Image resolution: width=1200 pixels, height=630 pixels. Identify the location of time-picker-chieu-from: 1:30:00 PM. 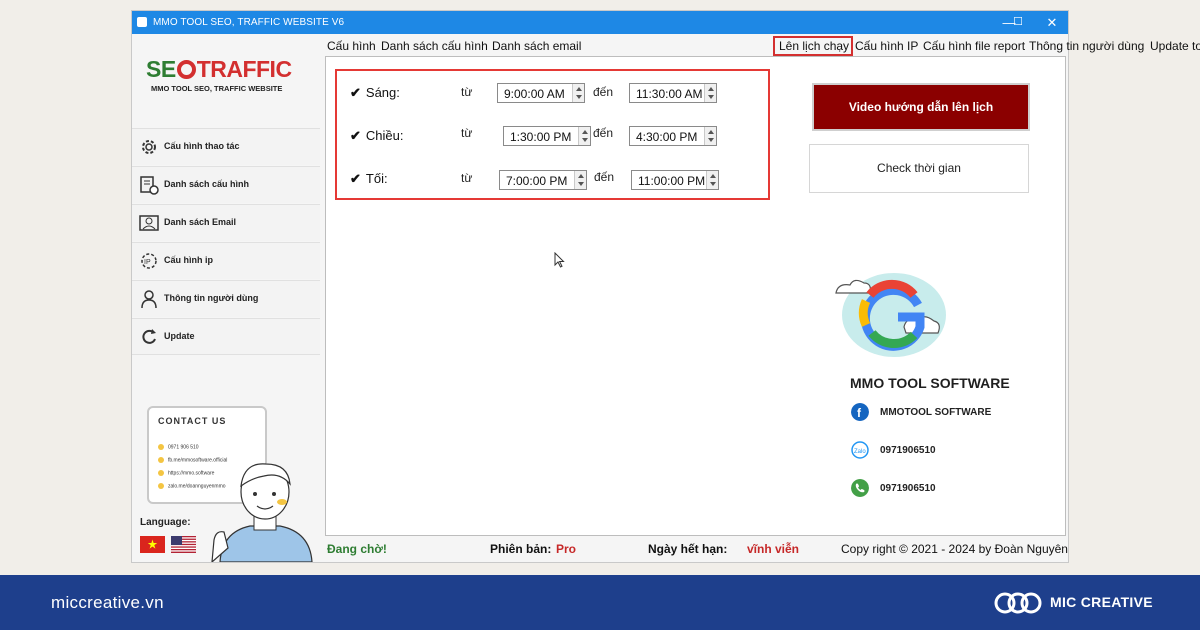
(547, 136).